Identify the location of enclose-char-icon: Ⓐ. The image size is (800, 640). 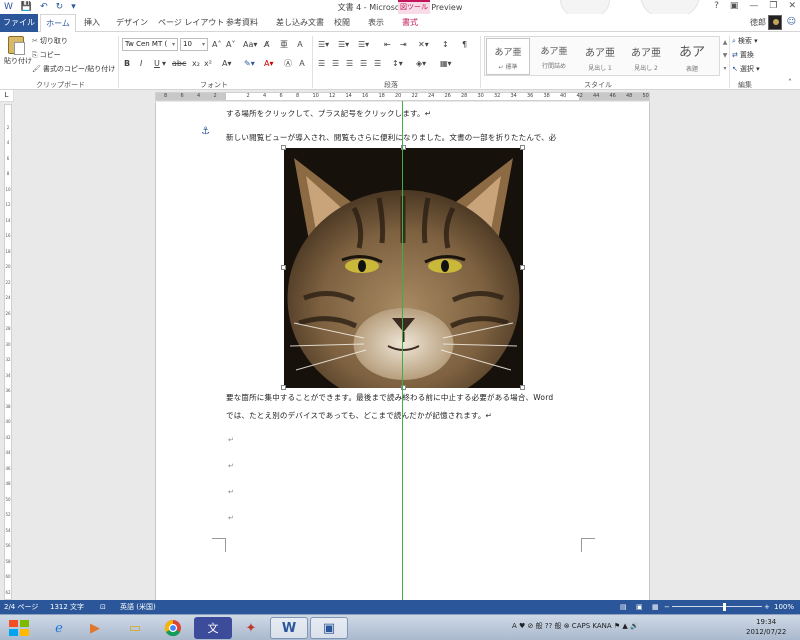
(288, 64).